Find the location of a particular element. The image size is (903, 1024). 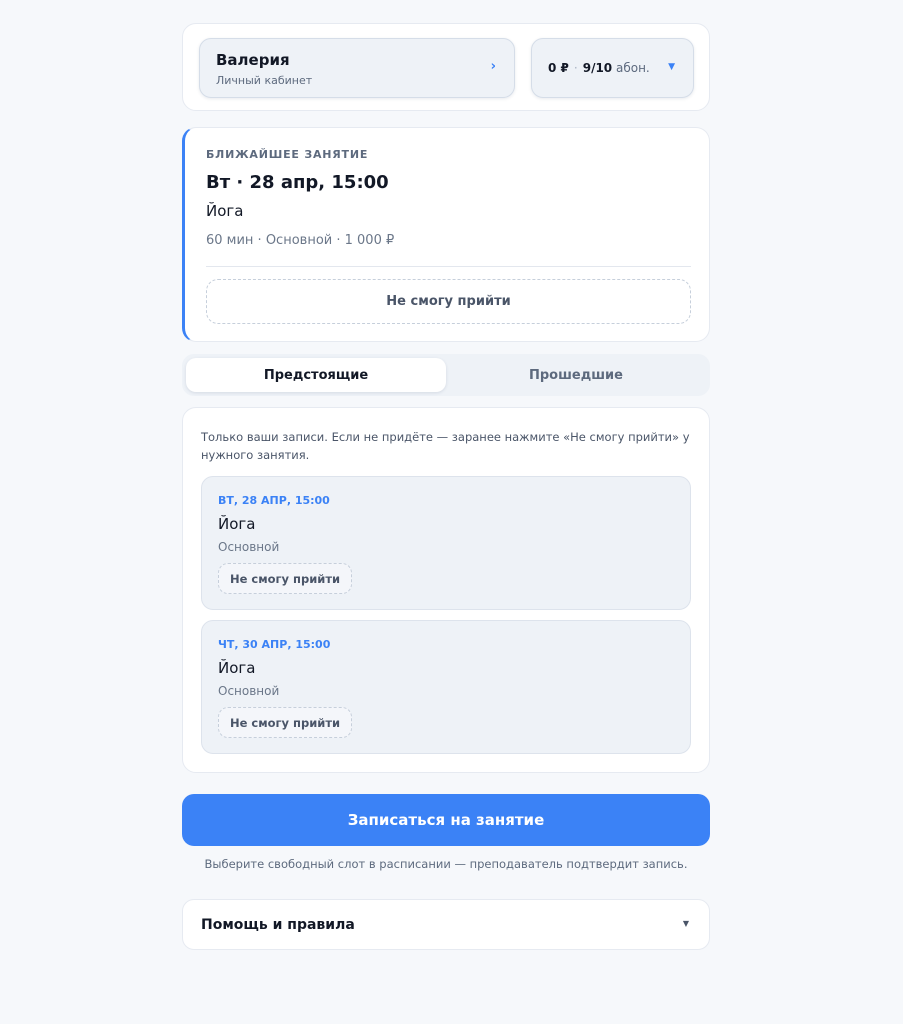

balance-summary: 0 ₽ · 9/10 абон. is located at coordinates (599, 68).